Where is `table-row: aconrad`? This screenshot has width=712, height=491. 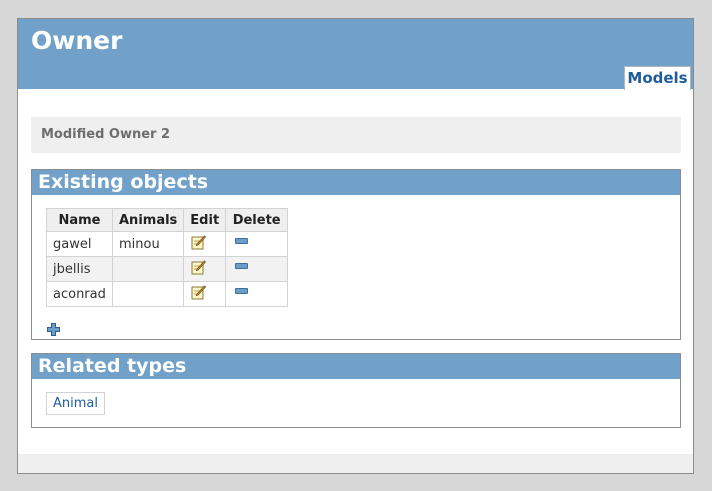 table-row: aconrad is located at coordinates (167, 294).